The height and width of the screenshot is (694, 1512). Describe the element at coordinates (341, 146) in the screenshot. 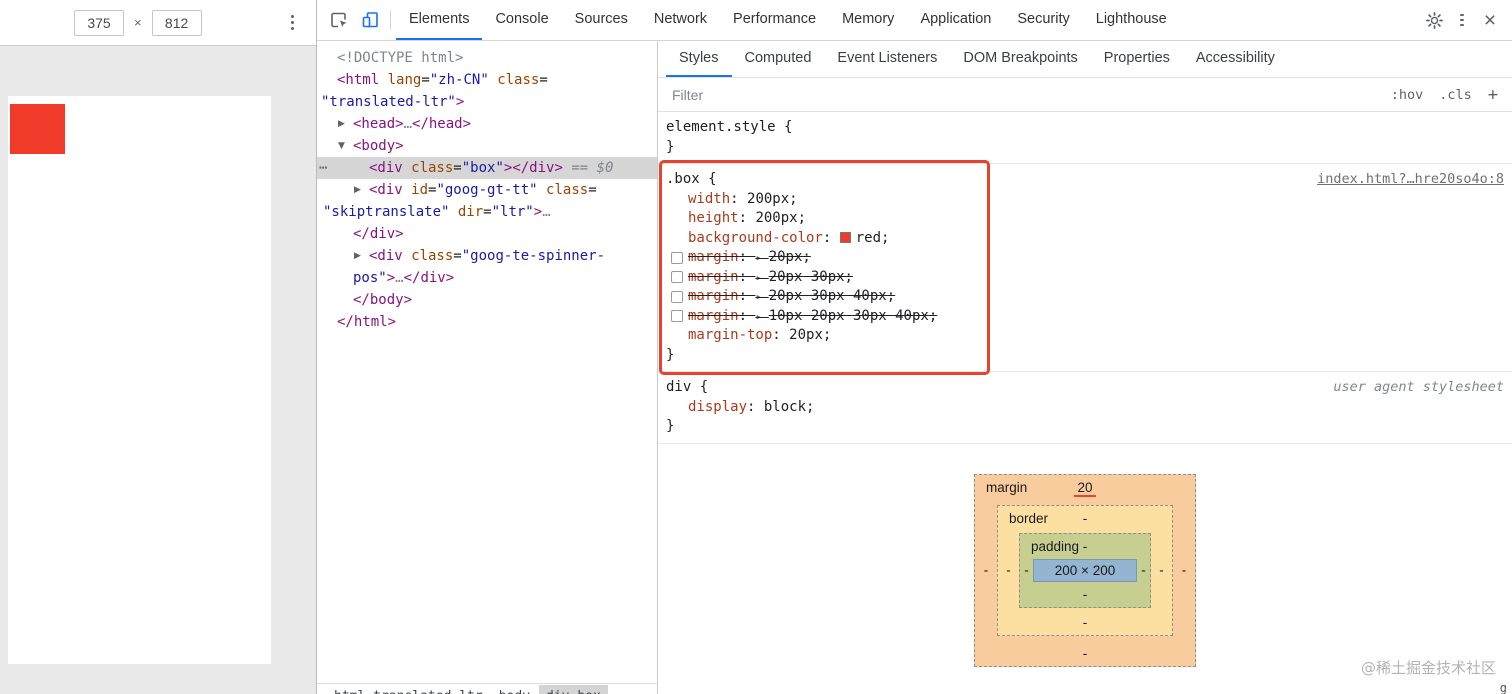

I see `collapse-icon: ▼` at that location.